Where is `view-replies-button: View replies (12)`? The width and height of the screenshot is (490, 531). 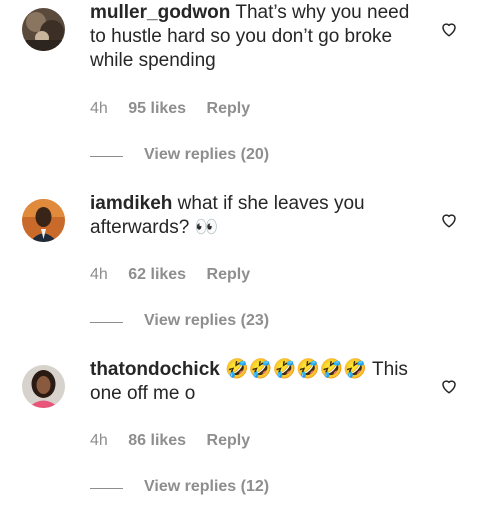
view-replies-button: View replies (12) is located at coordinates (240, 488).